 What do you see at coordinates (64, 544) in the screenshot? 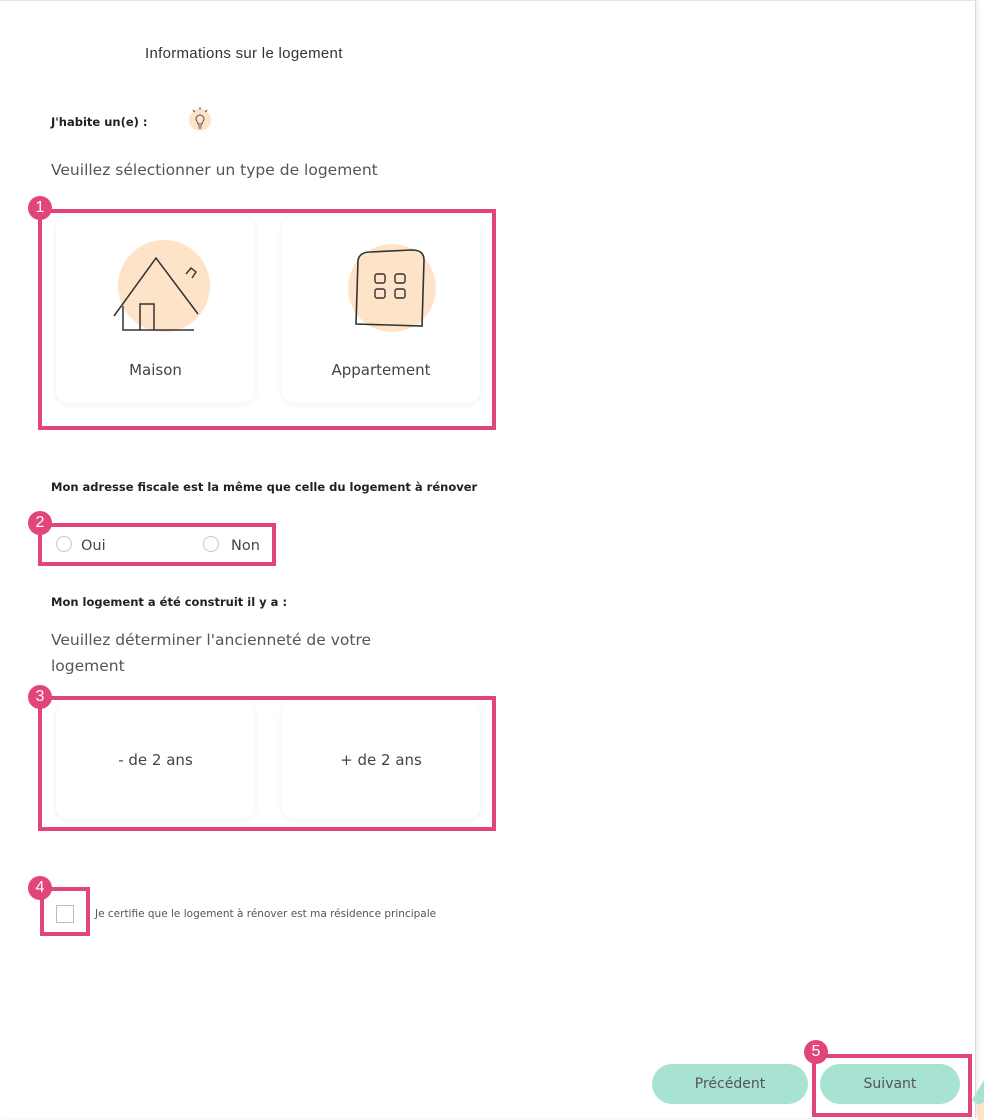
I see `radio-oui` at bounding box center [64, 544].